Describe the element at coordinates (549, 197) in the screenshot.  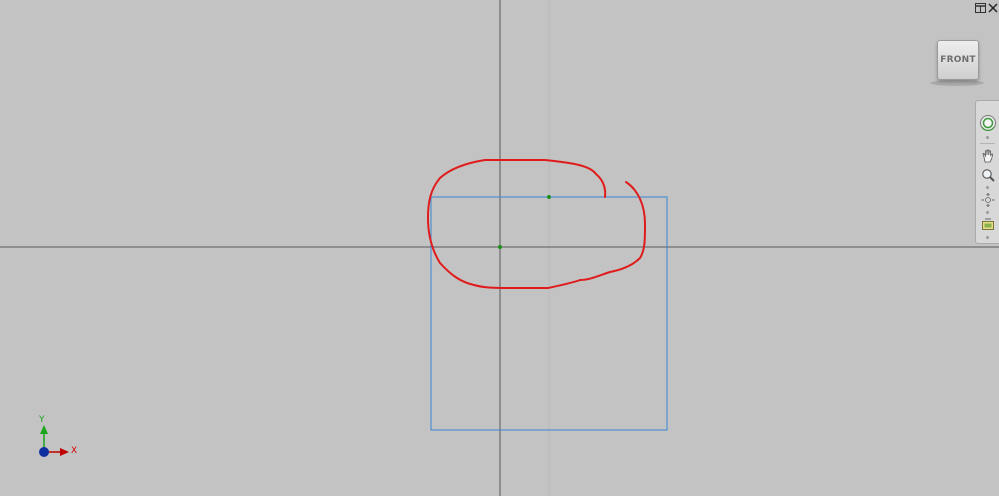
I see `midpoint-marker` at that location.